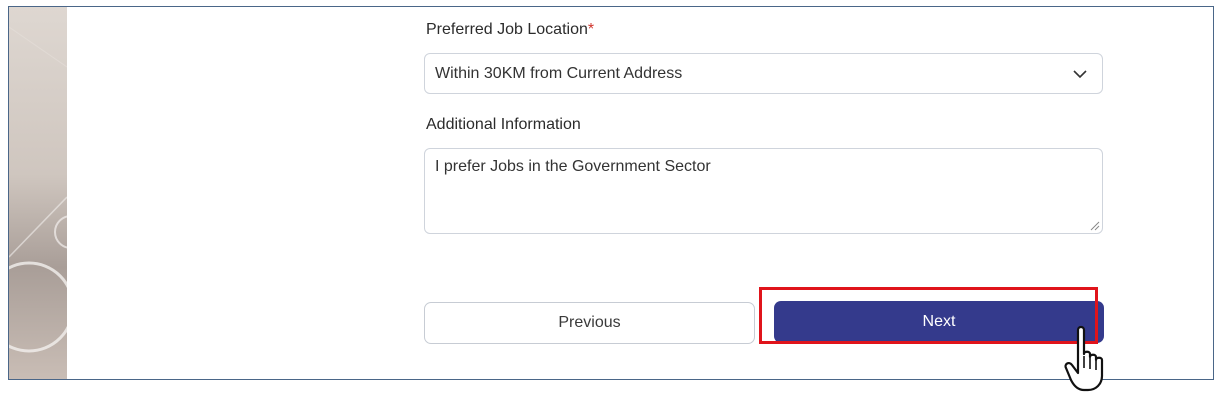 This screenshot has height=406, width=1223. Describe the element at coordinates (763, 191) in the screenshot. I see `additional-info-textarea: I prefer Jobs in the Government Sector` at that location.